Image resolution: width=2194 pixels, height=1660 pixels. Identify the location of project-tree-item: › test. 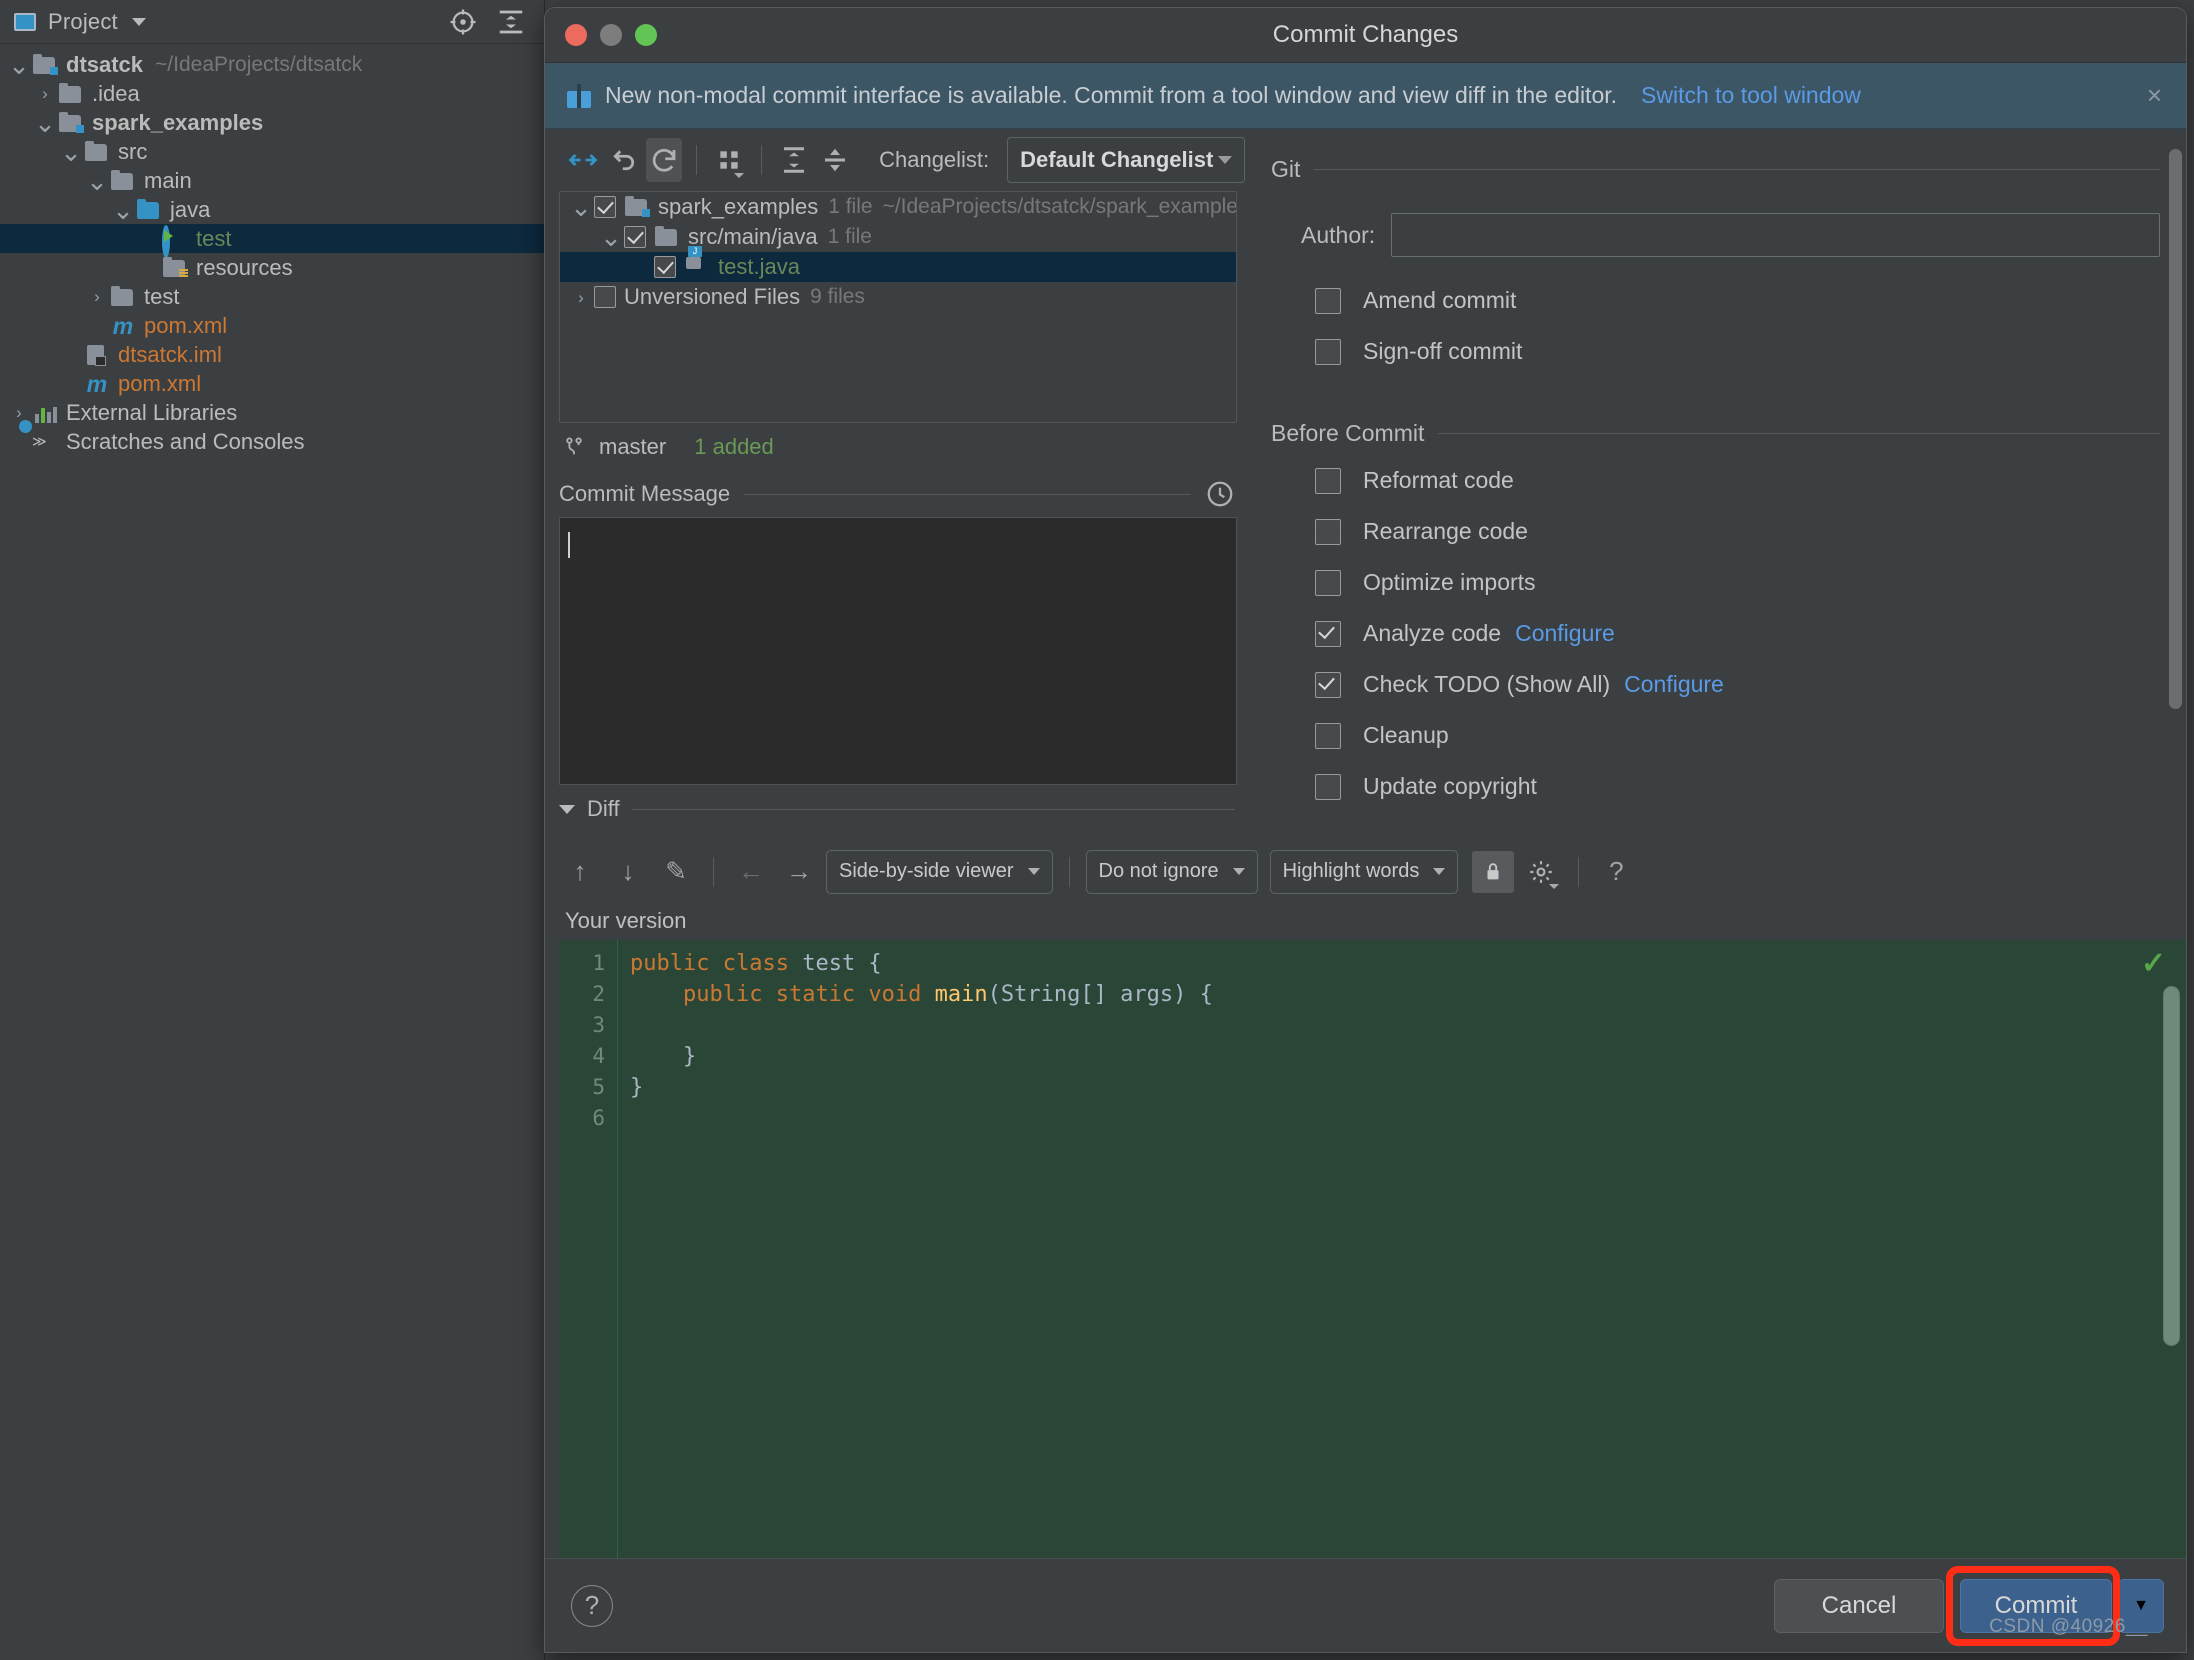
(272, 296).